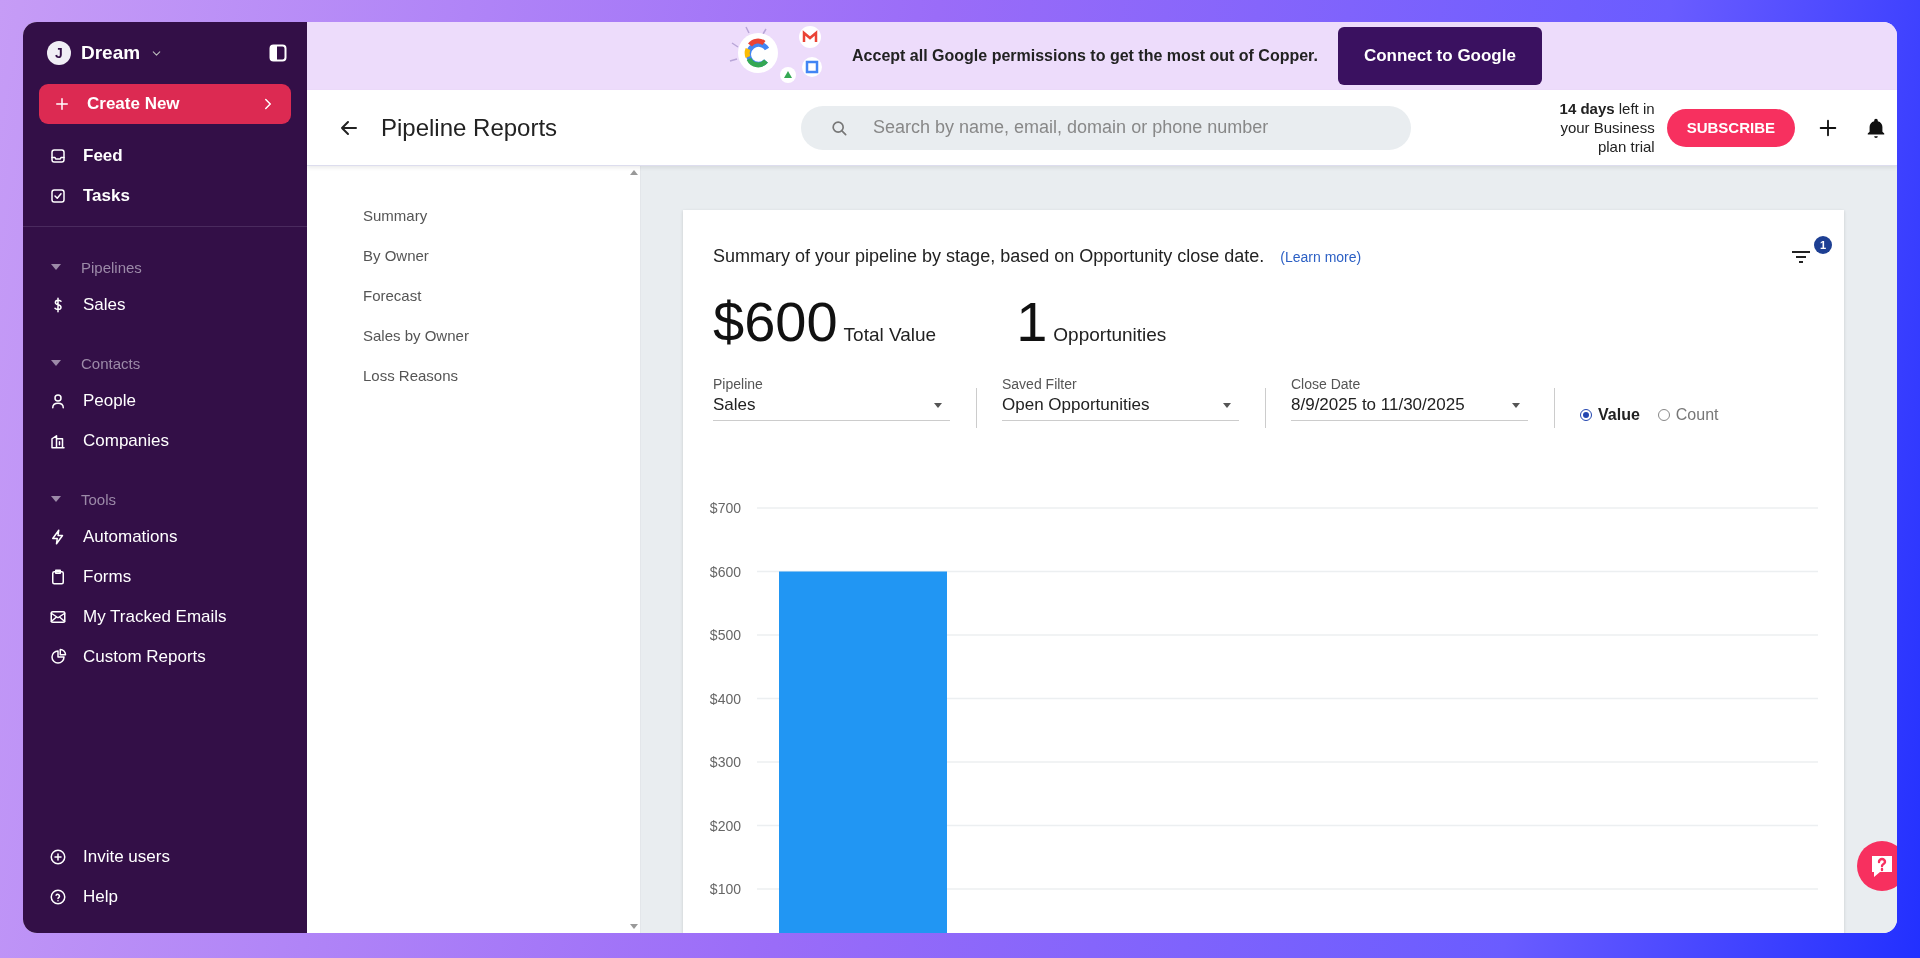 Image resolution: width=1920 pixels, height=958 pixels. I want to click on section-header: Contacts, so click(165, 363).